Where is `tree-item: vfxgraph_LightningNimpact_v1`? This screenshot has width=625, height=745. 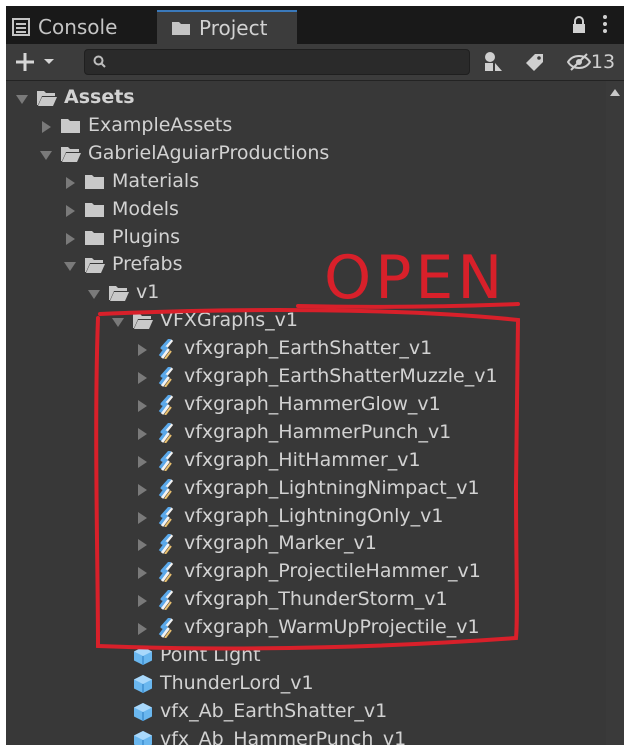 tree-item: vfxgraph_LightningNimpact_v1 is located at coordinates (306, 489).